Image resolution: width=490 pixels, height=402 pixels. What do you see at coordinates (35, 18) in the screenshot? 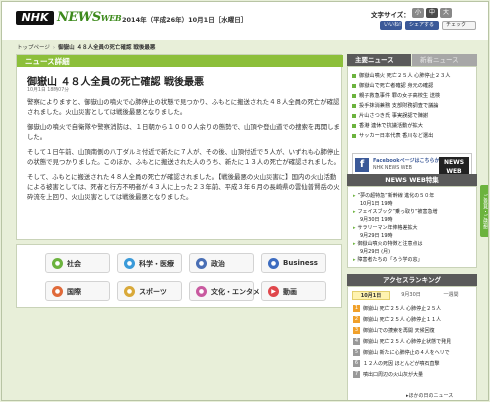
I see `nhk-logo: NHK` at bounding box center [35, 18].